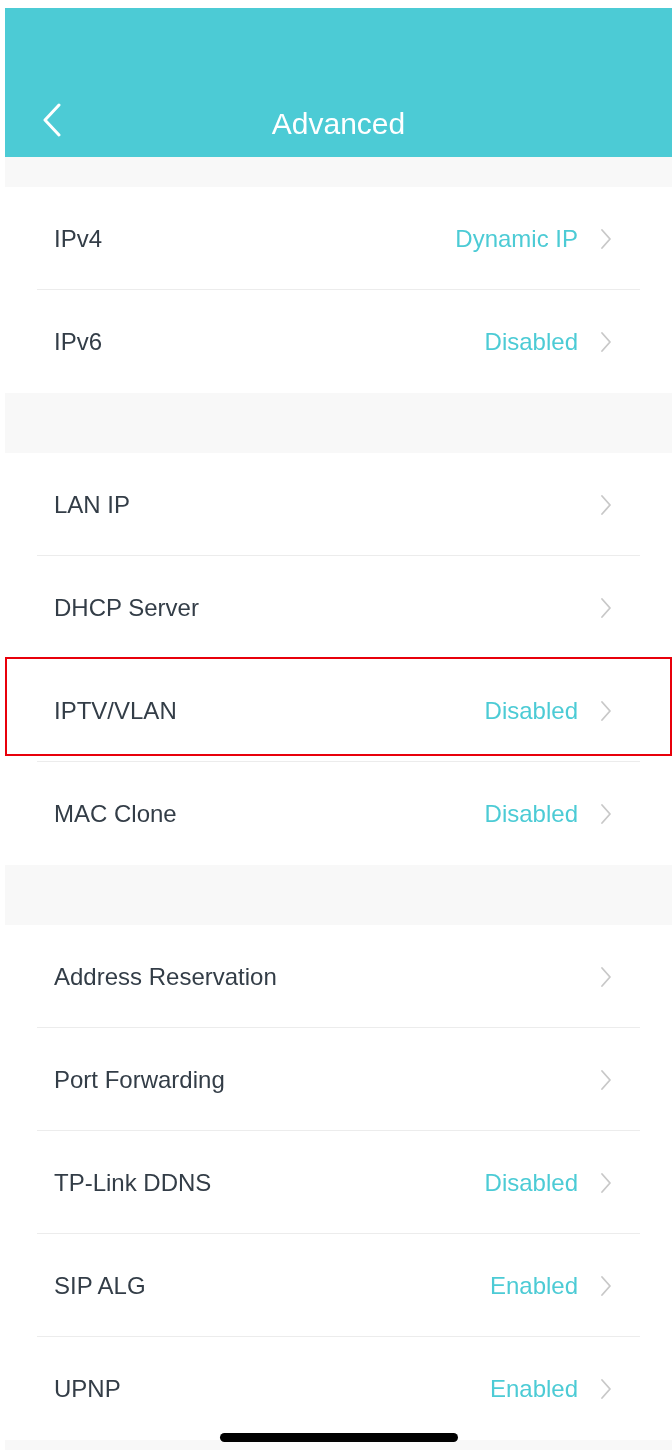 This screenshot has width=672, height=1450. I want to click on row-label: DHCP Server, so click(127, 607).